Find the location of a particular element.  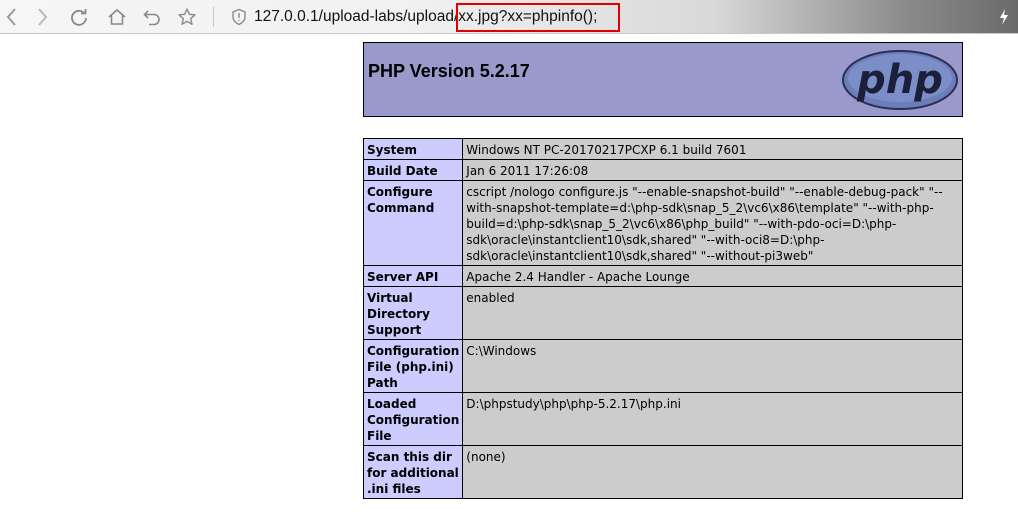

row-label: Build Date is located at coordinates (413, 170).